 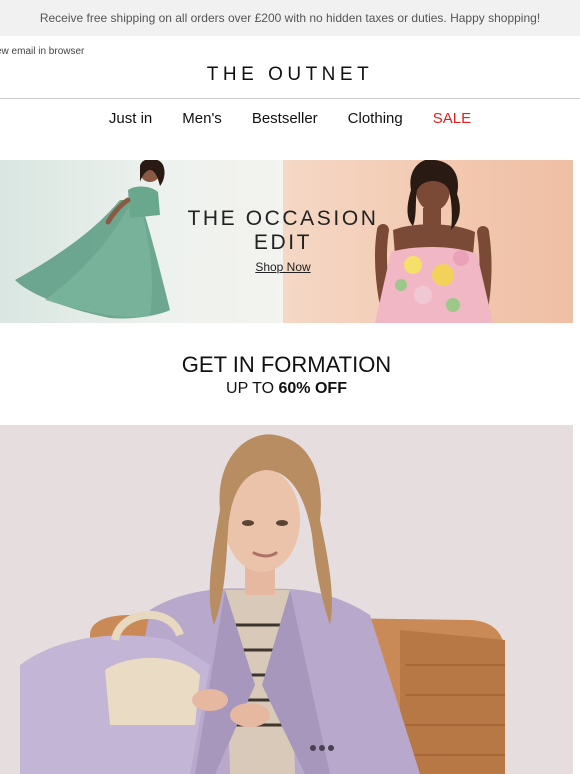 I want to click on nav-clothing: Clothing, so click(x=375, y=118).